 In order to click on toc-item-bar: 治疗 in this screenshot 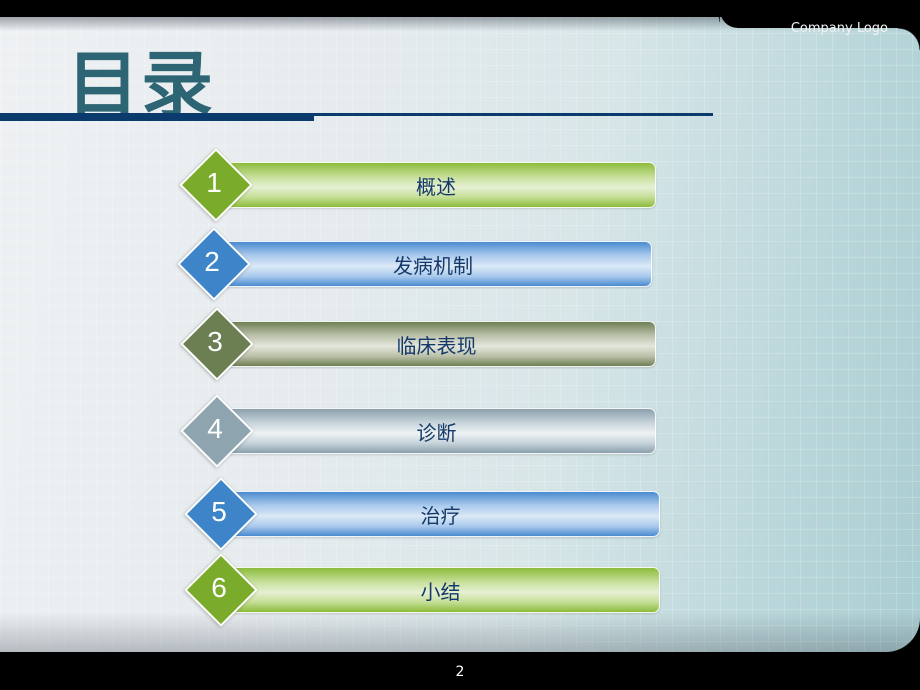, I will do `click(440, 514)`.